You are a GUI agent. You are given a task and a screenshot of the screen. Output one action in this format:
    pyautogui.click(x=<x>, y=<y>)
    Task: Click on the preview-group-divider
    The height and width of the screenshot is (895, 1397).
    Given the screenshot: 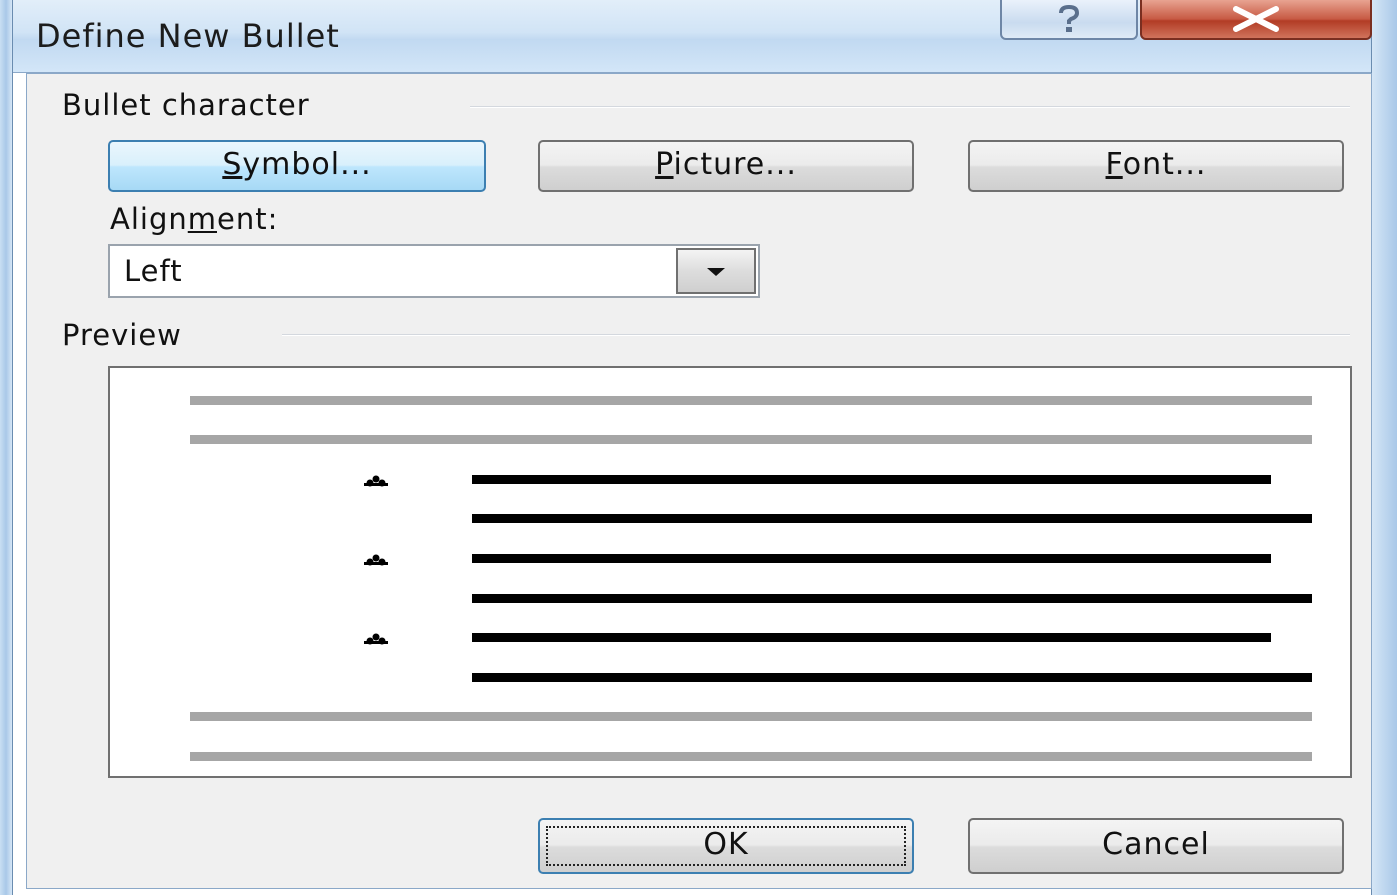 What is the action you would take?
    pyautogui.click(x=816, y=335)
    